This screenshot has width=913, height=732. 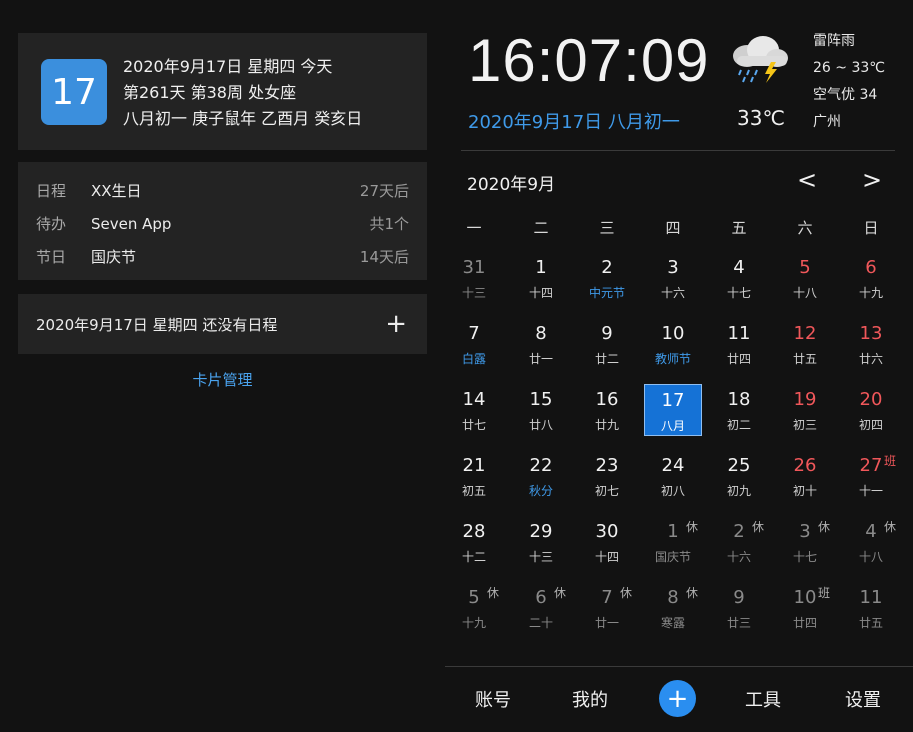 I want to click on settings-tab: 设置, so click(x=863, y=699).